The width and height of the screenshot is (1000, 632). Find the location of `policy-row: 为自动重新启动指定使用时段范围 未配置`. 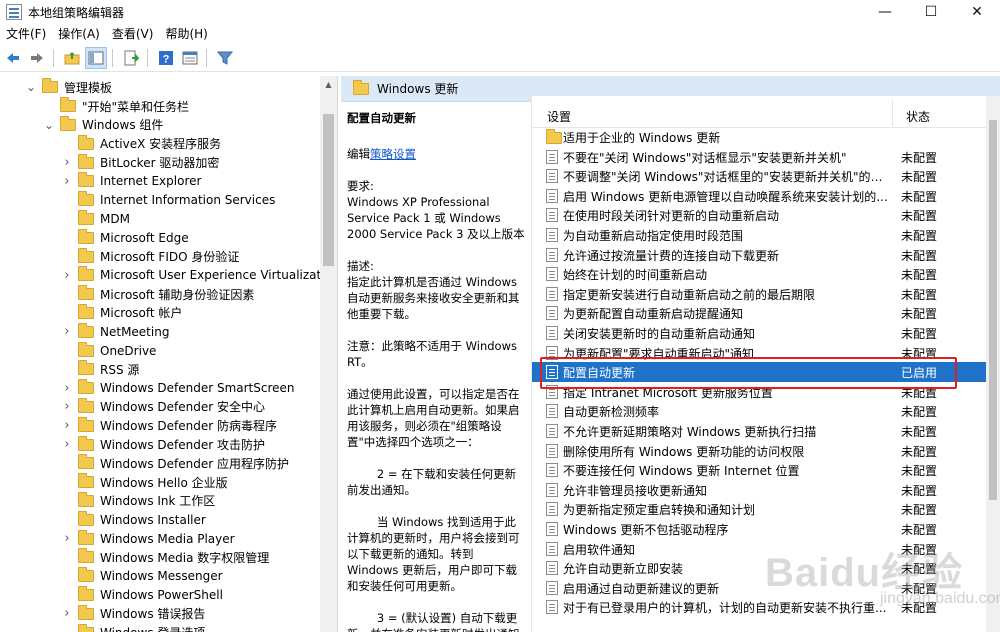

policy-row: 为自动重新启动指定使用时段范围 未配置 is located at coordinates (759, 235).